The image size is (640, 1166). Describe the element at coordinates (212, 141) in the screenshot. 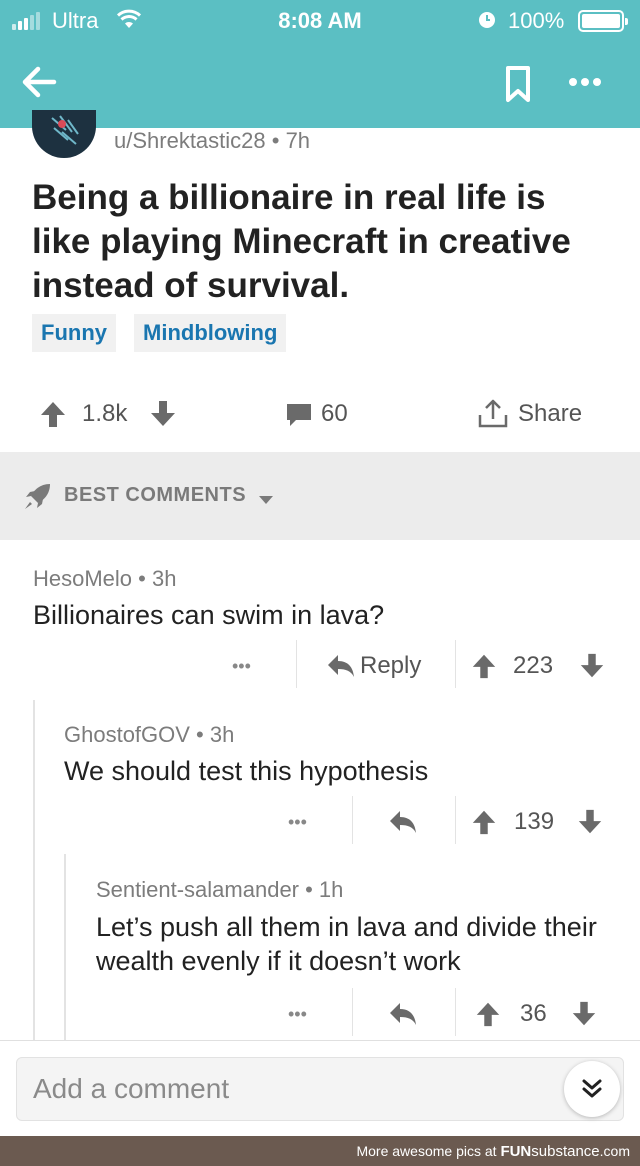

I see `post-author-meta: u/Shrektastic28 • 7h` at that location.